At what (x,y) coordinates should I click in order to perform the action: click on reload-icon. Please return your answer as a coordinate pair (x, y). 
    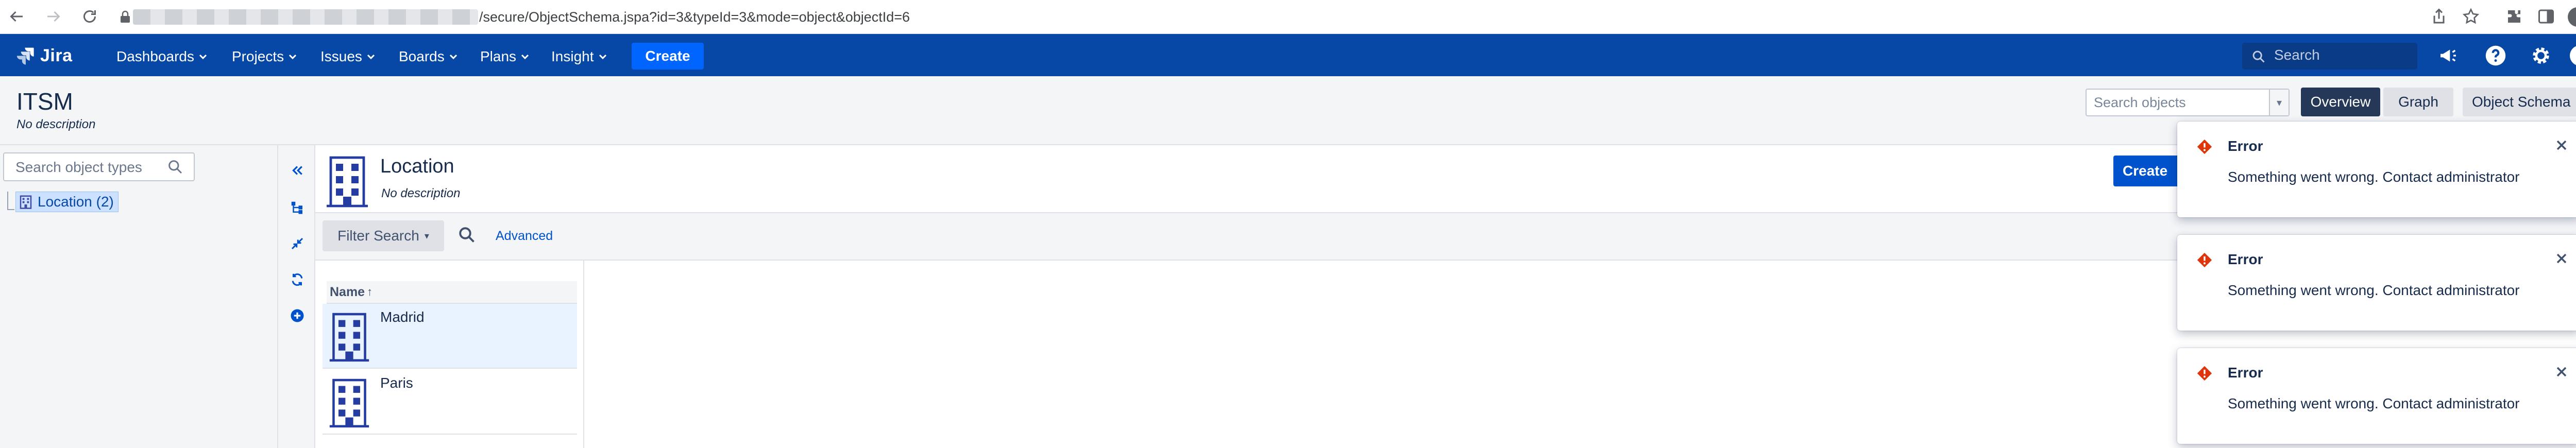
    Looking at the image, I should click on (89, 16).